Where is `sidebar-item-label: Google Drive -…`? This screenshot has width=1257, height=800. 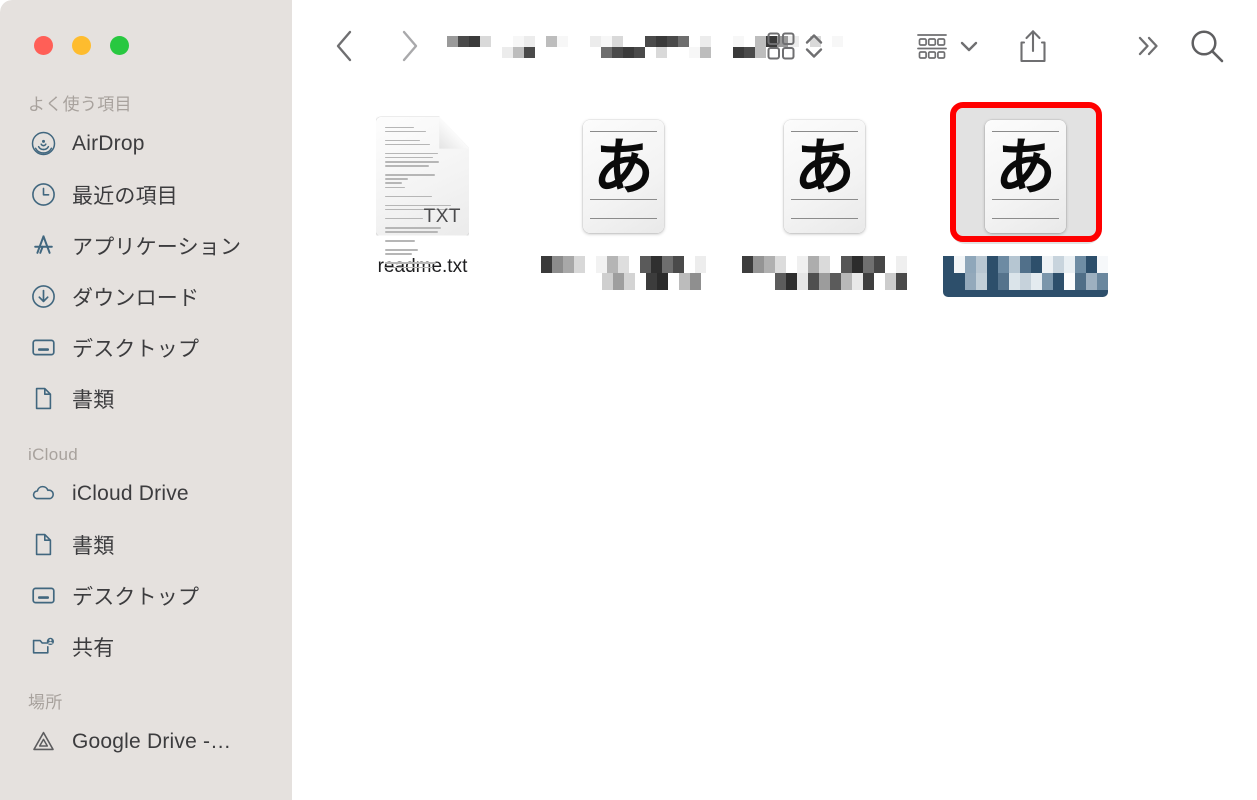
sidebar-item-label: Google Drive -… is located at coordinates (152, 741).